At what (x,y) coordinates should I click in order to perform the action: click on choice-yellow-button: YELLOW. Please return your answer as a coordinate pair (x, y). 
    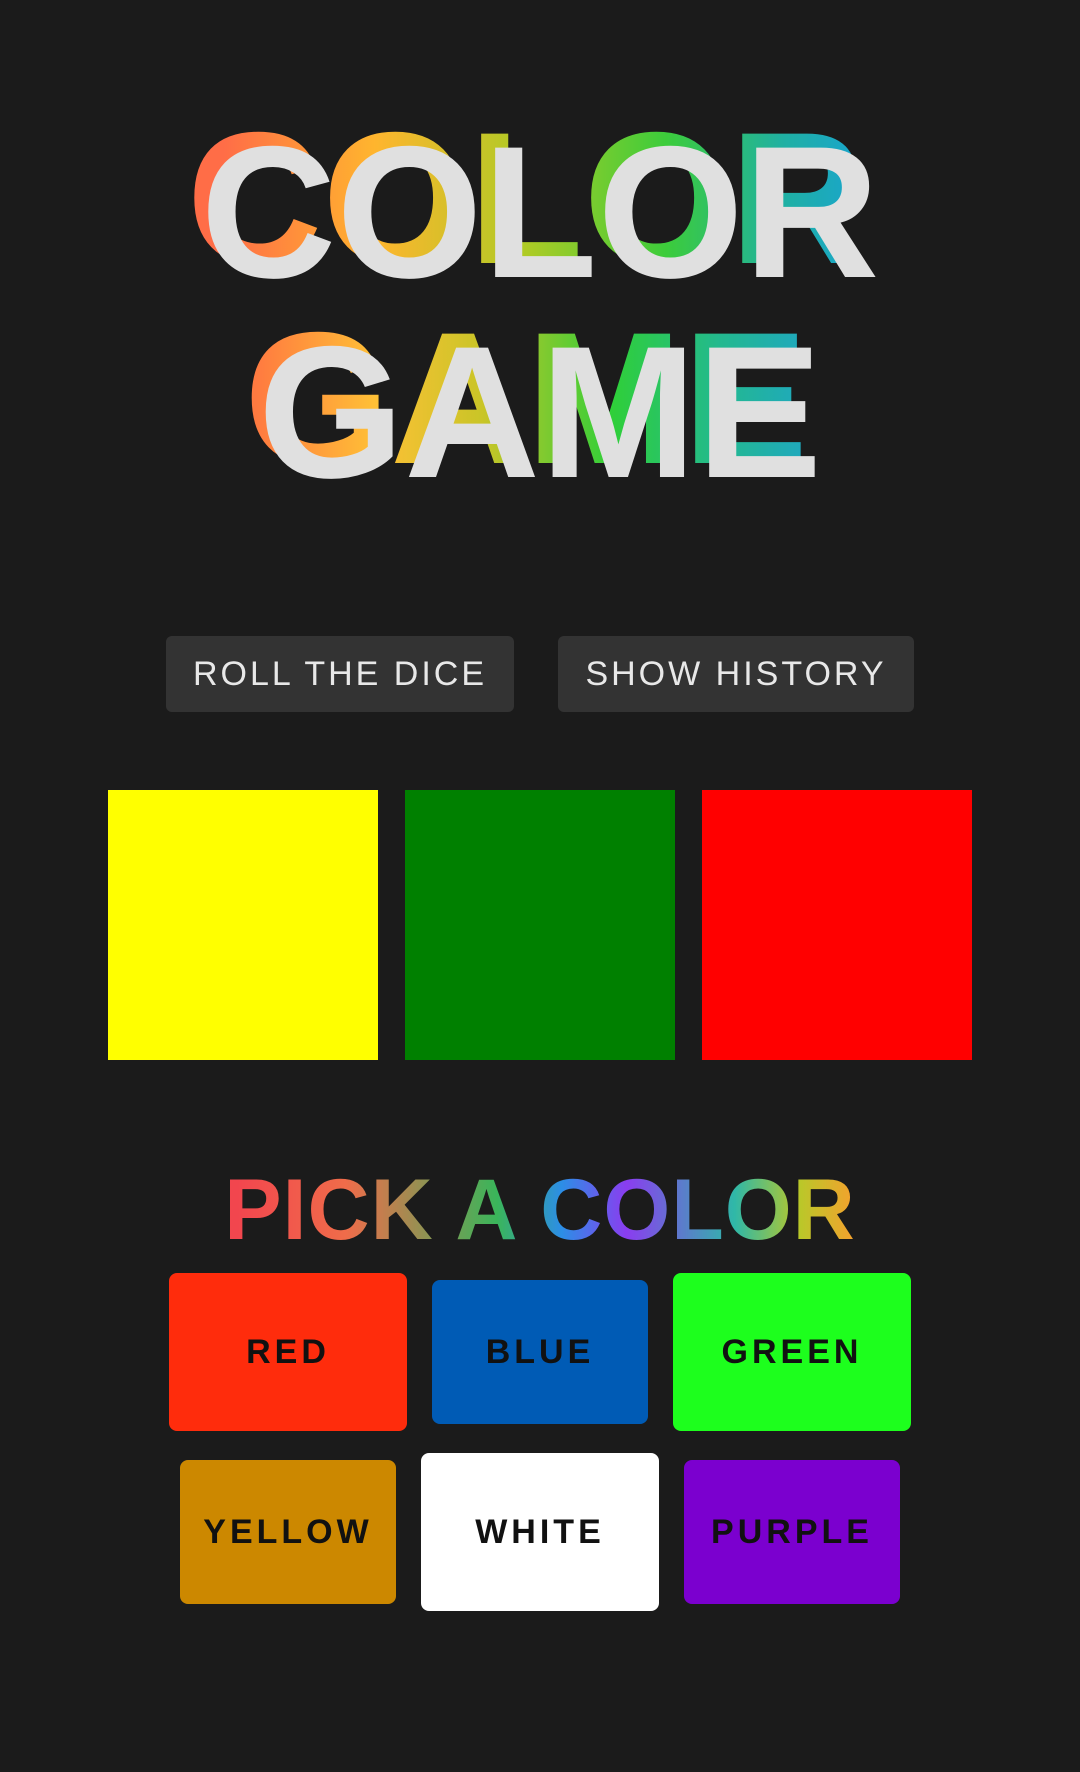
    Looking at the image, I should click on (288, 1532).